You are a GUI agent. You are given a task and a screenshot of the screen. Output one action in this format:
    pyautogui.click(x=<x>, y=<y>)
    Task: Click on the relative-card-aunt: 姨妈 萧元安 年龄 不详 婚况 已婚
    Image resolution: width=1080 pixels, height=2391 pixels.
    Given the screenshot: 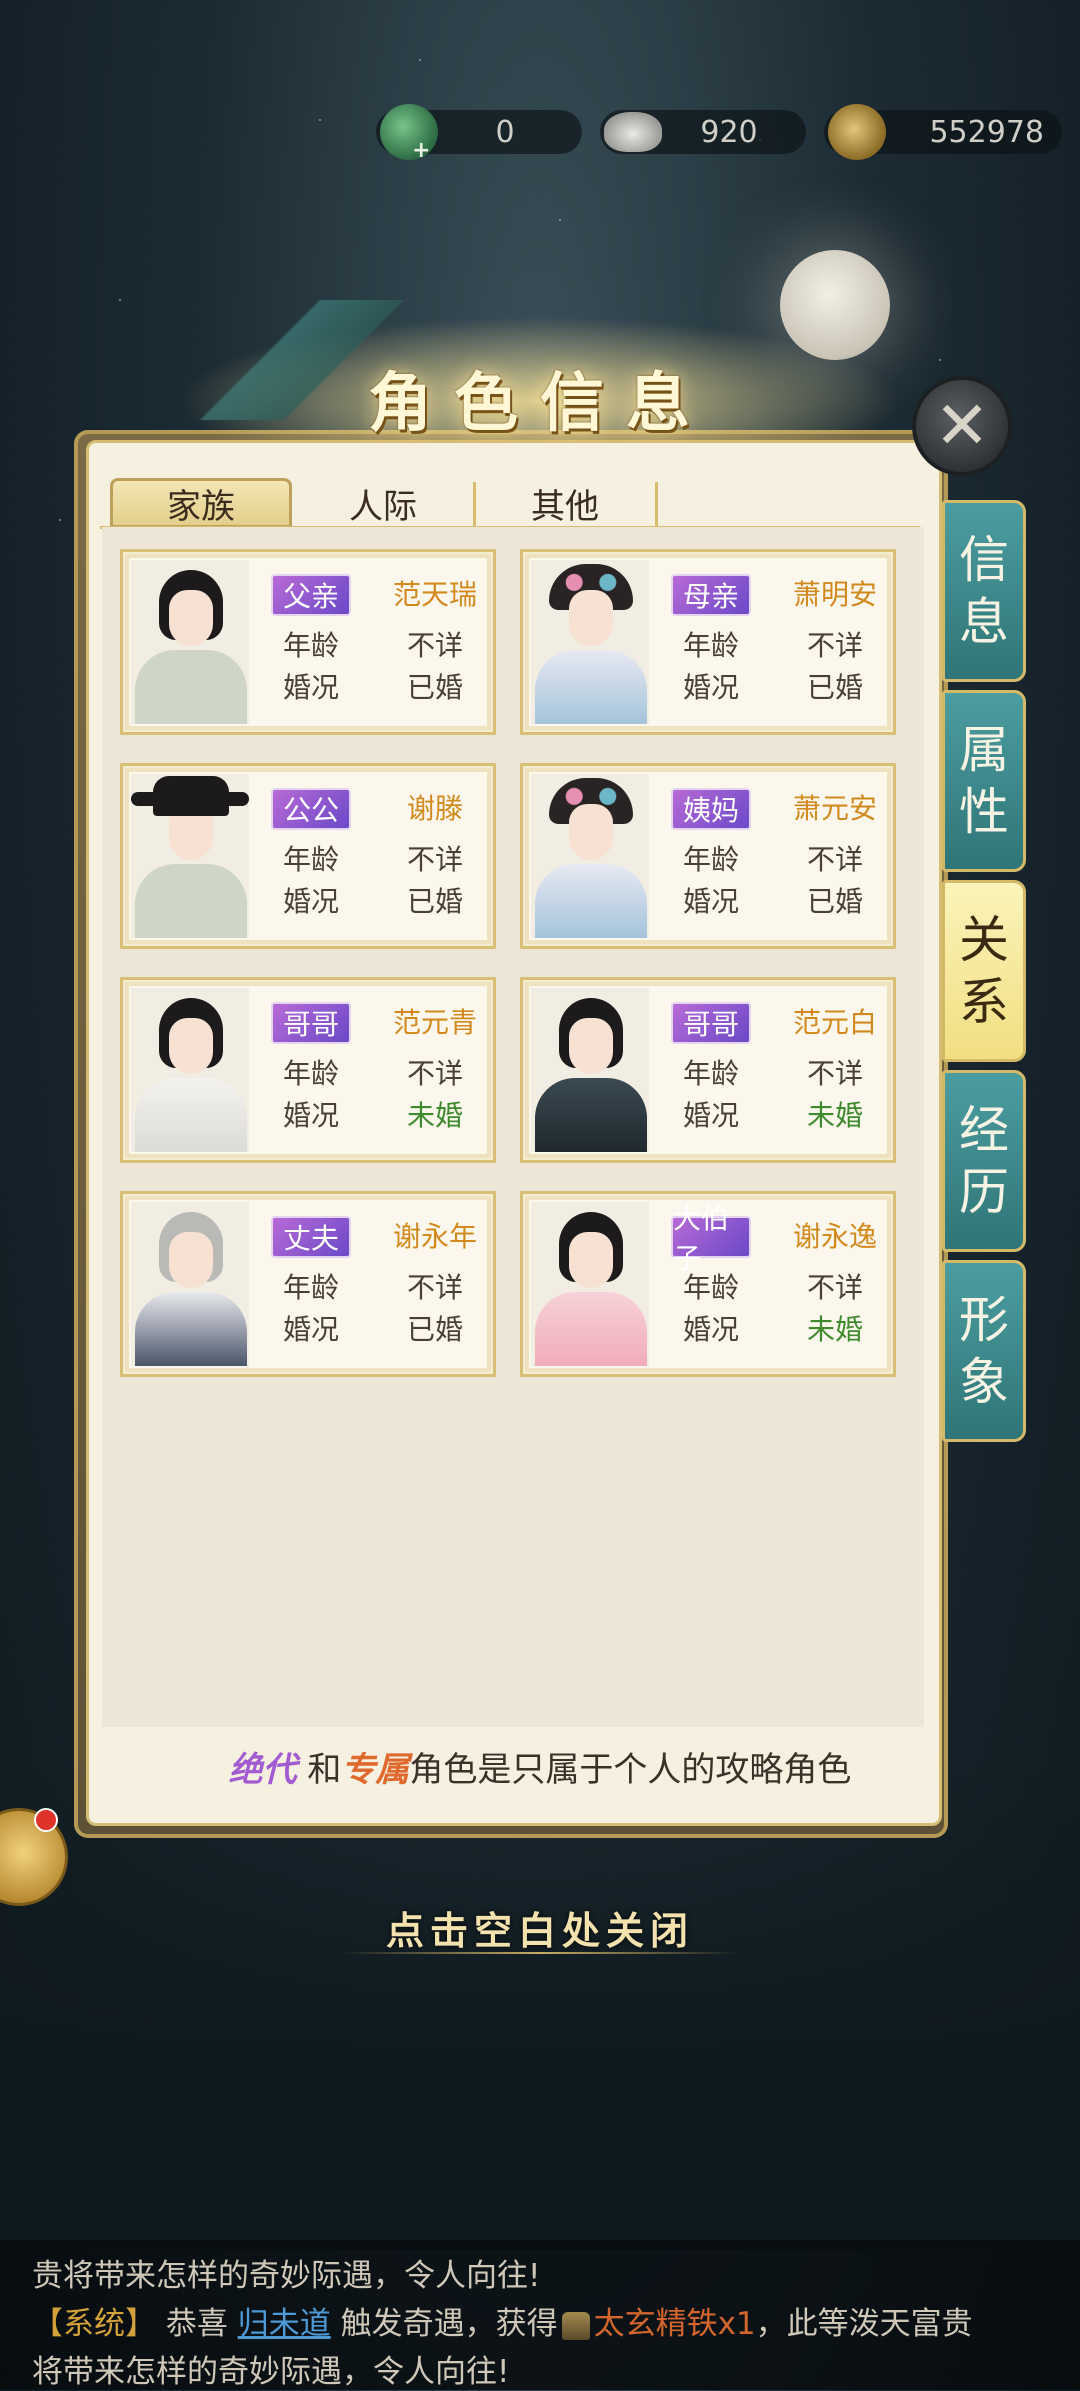 What is the action you would take?
    pyautogui.click(x=708, y=856)
    